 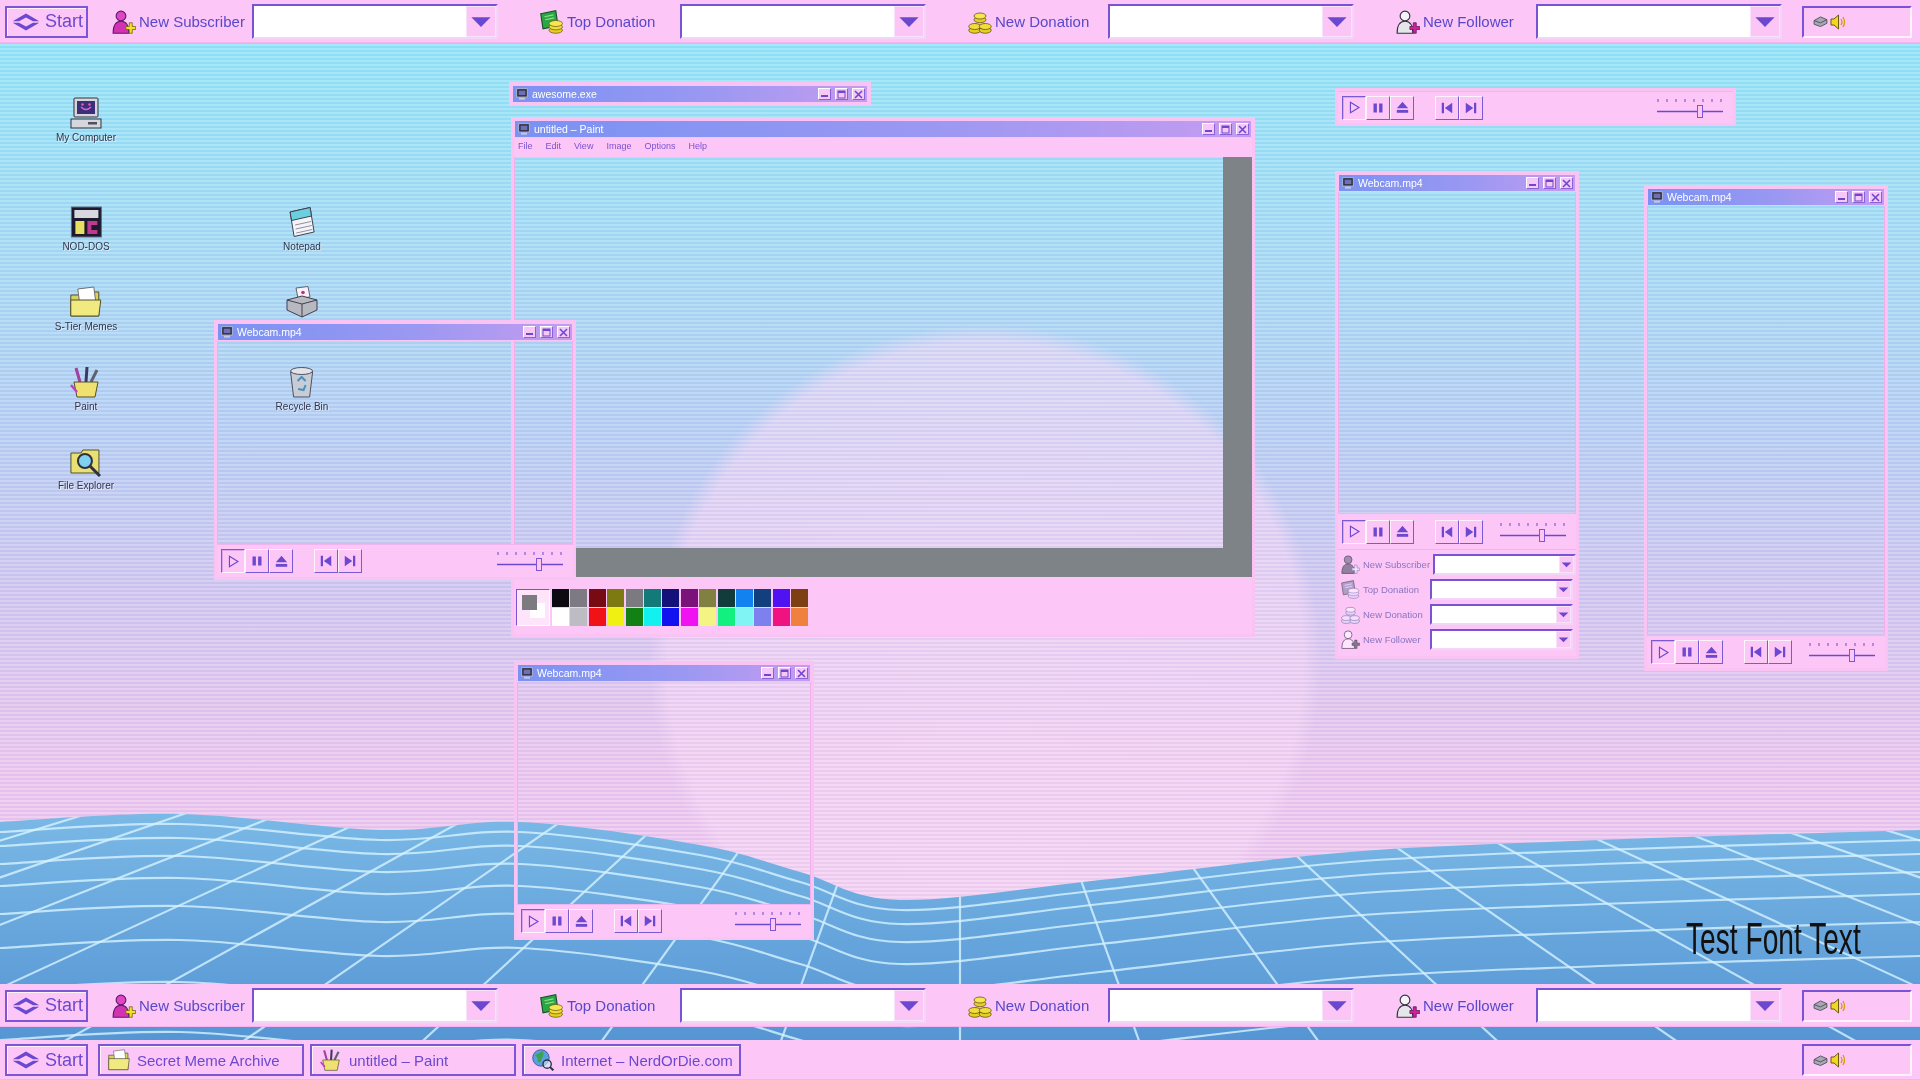 I want to click on color-selector, so click(x=533, y=607).